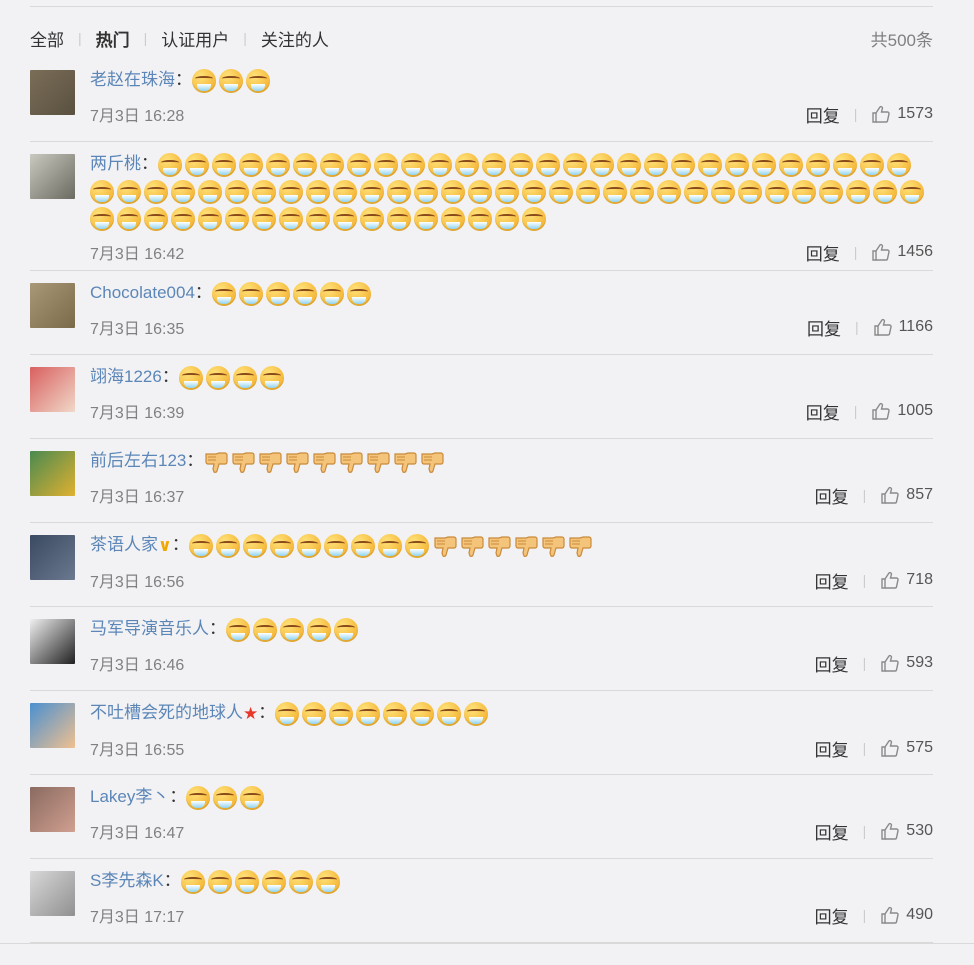 This screenshot has height=965, width=974. I want to click on comment-time: 7月3日 16:39, so click(137, 413).